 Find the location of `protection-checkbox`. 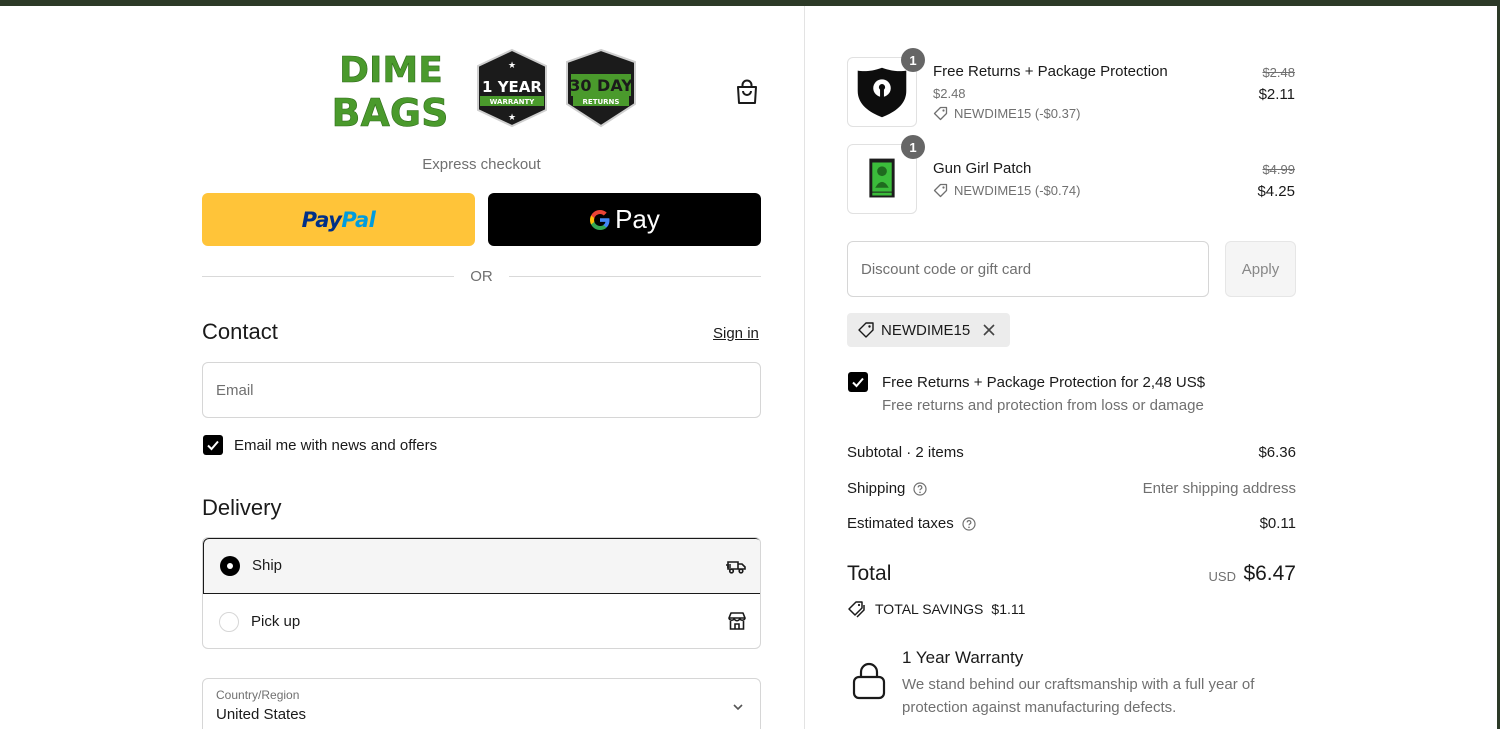

protection-checkbox is located at coordinates (858, 382).